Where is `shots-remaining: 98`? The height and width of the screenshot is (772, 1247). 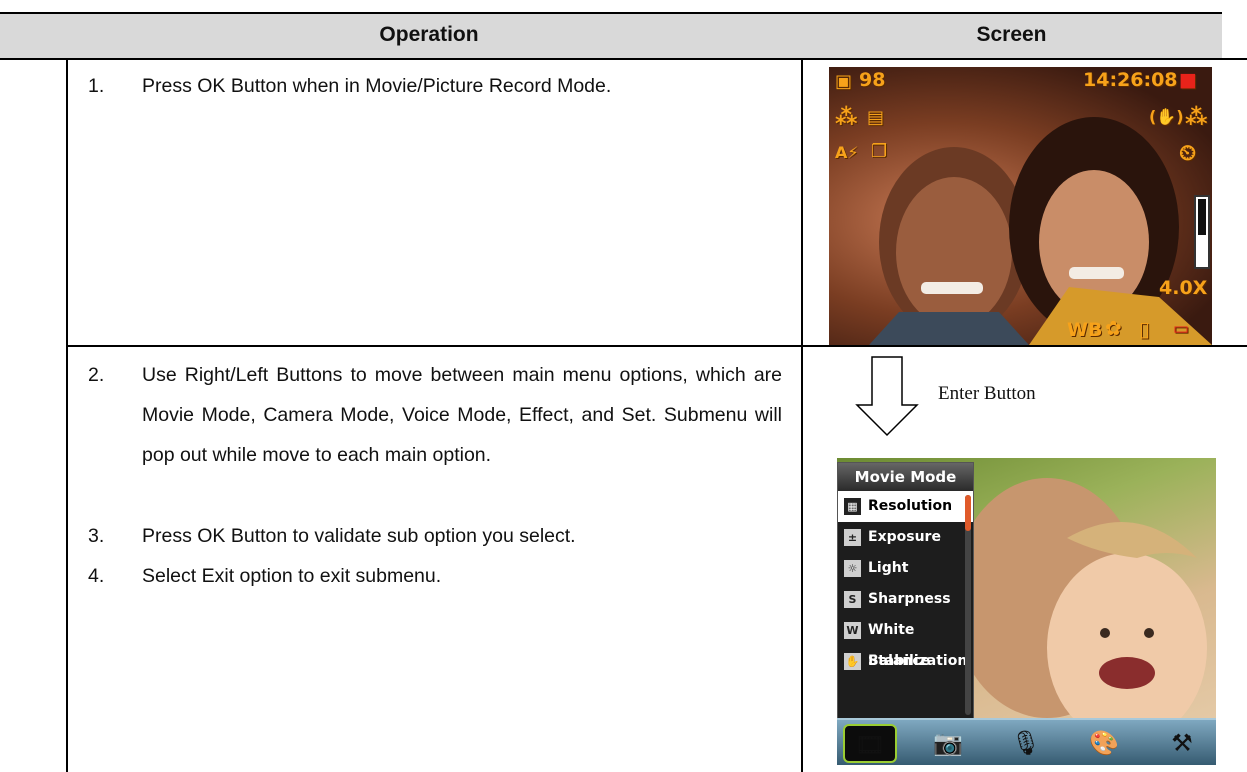
shots-remaining: 98 is located at coordinates (872, 80).